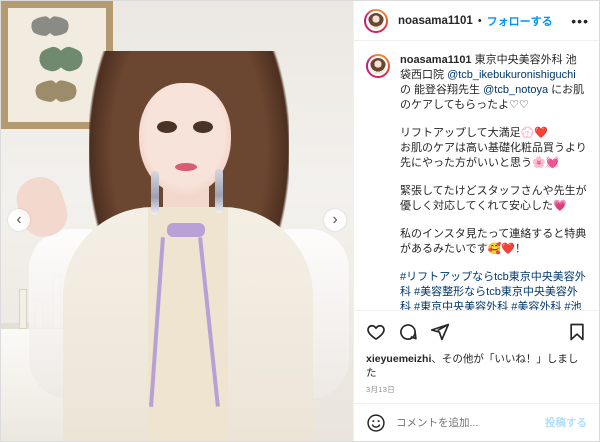 The height and width of the screenshot is (442, 600). I want to click on heart-icon, so click(376, 332).